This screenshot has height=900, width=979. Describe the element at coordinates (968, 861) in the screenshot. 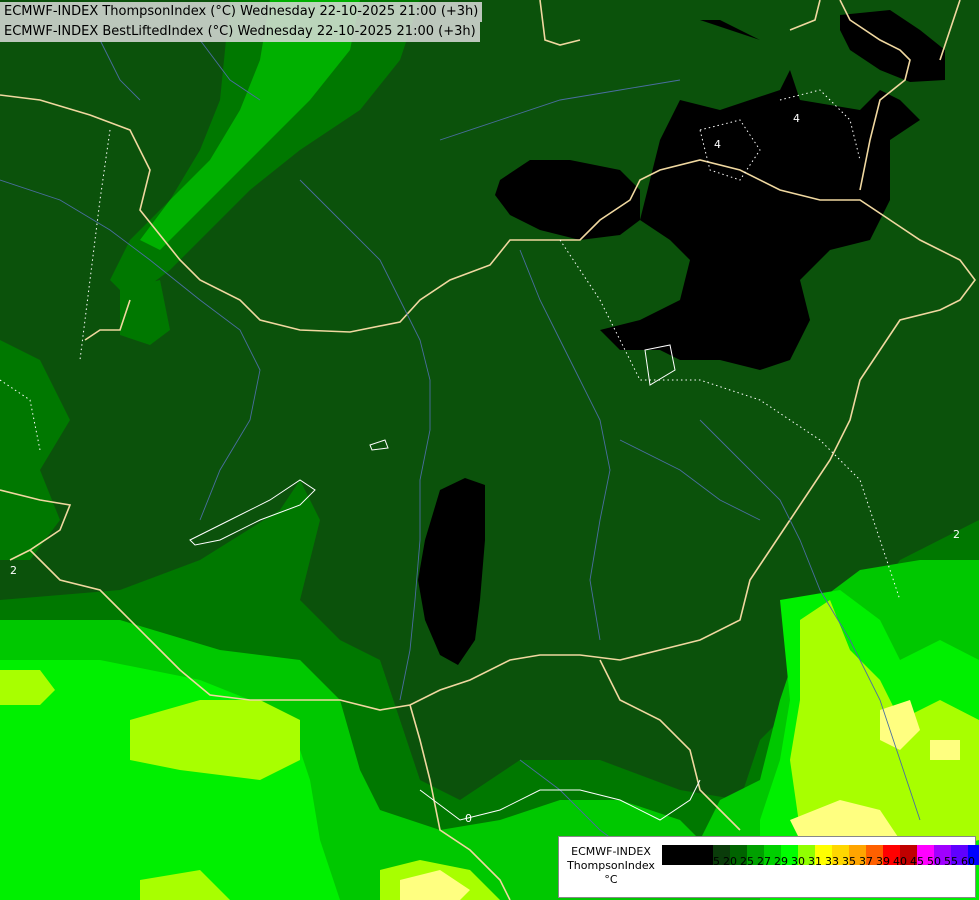

I see `legend-tick-label: 60` at that location.